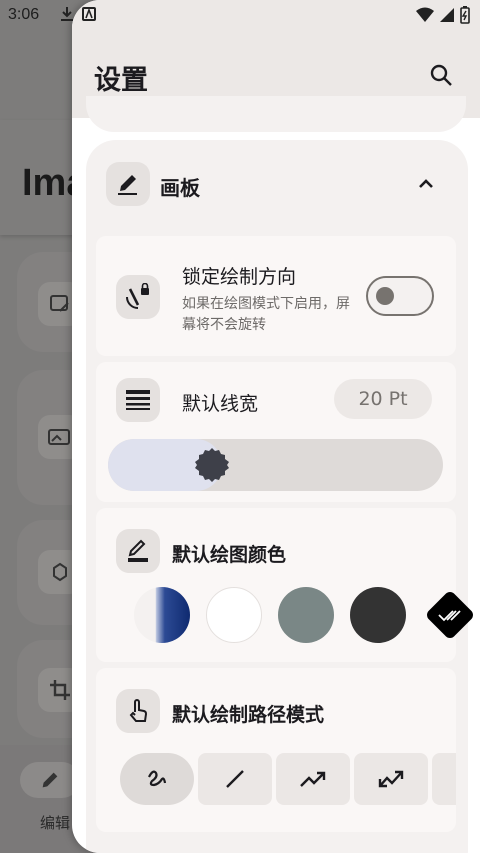  What do you see at coordinates (275, 465) in the screenshot?
I see `line-width-slider` at bounding box center [275, 465].